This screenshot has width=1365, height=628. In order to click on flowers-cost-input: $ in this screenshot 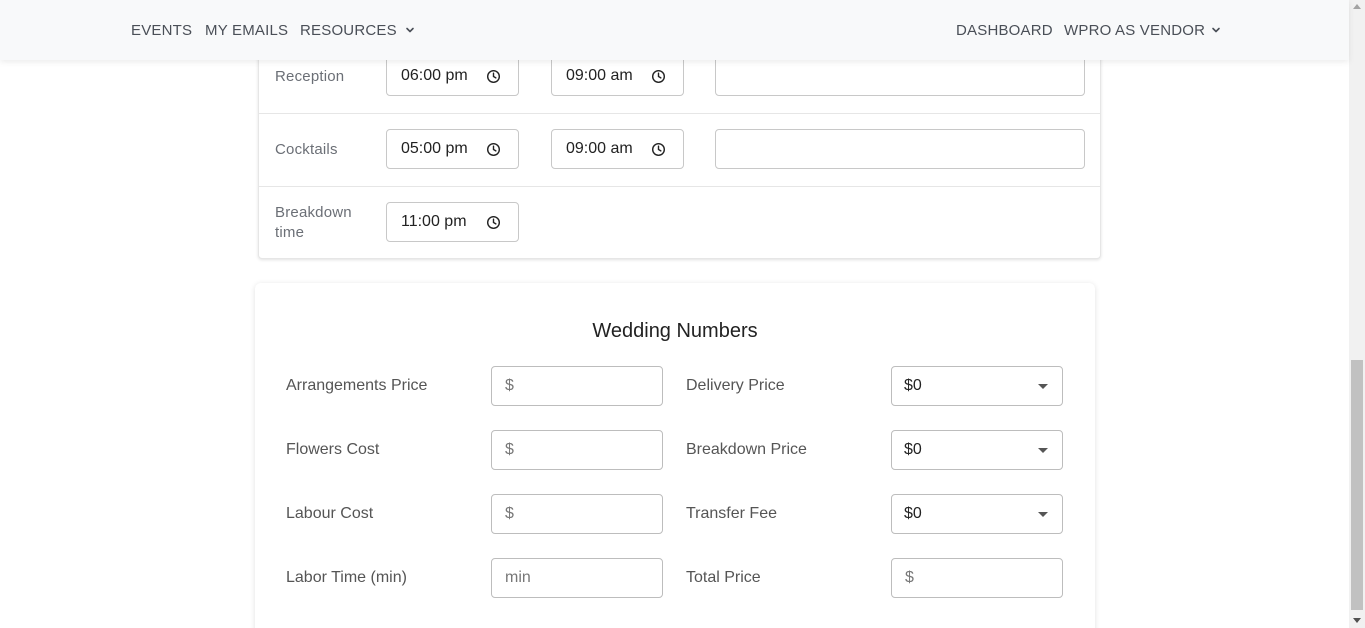, I will do `click(577, 450)`.